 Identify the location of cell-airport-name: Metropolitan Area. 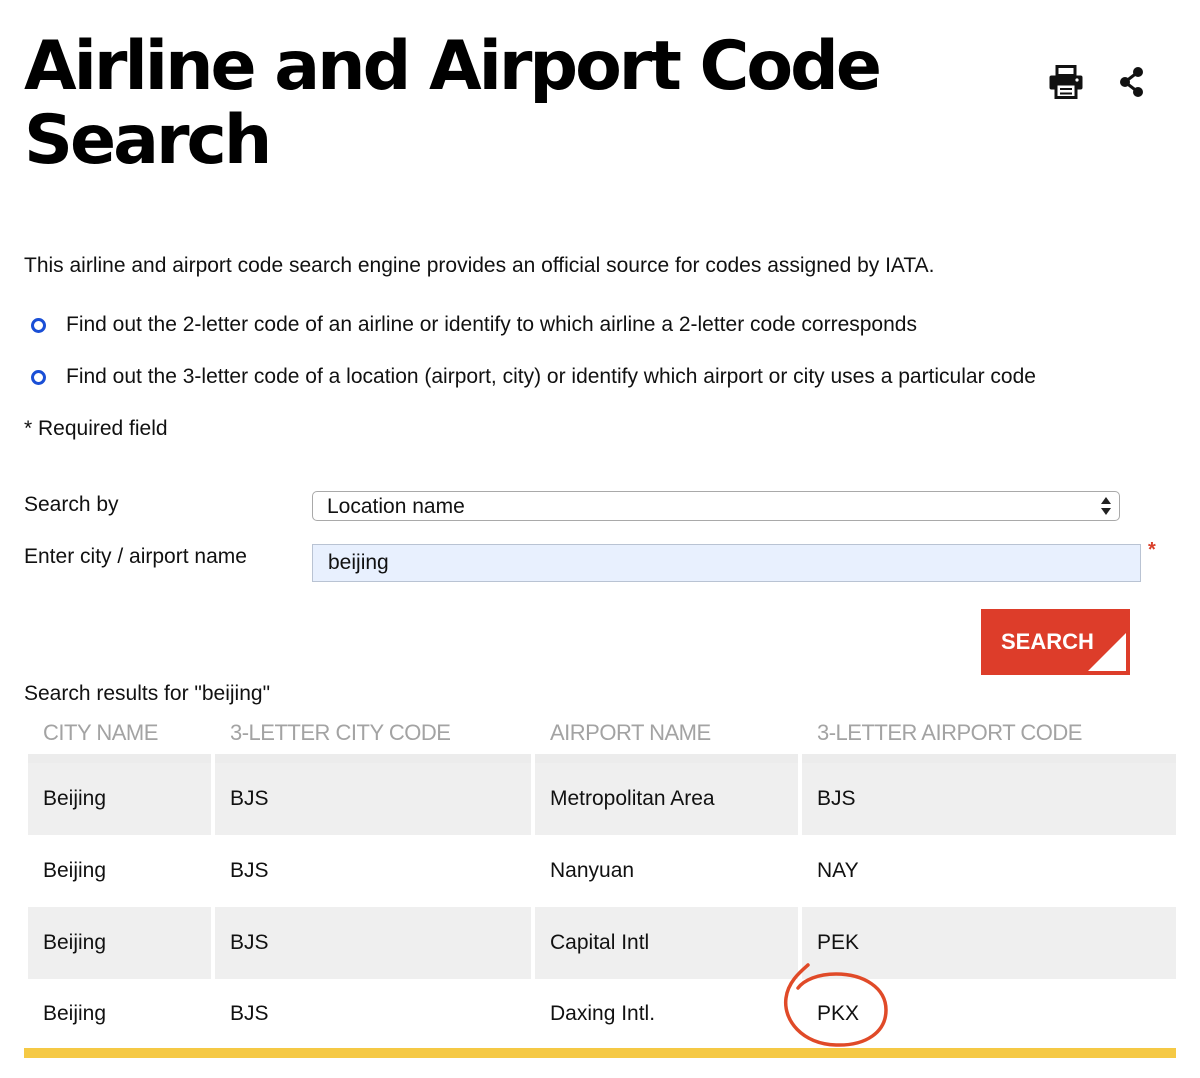
(666, 799).